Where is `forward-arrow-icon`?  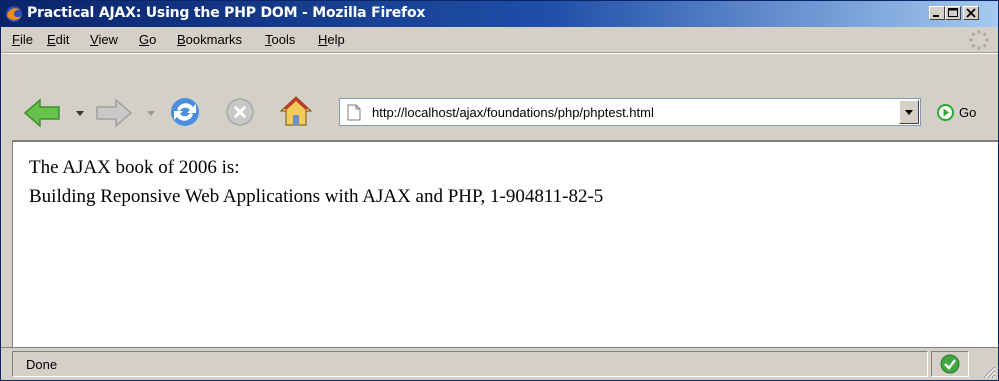
forward-arrow-icon is located at coordinates (113, 113).